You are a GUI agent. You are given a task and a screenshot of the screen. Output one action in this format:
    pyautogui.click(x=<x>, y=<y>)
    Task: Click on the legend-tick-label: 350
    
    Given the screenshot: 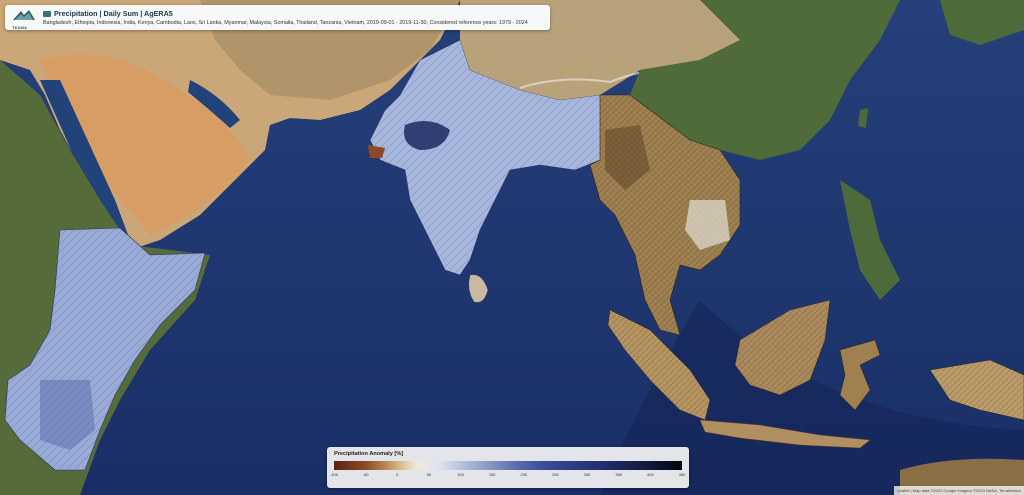 What is the action you would take?
    pyautogui.click(x=619, y=474)
    